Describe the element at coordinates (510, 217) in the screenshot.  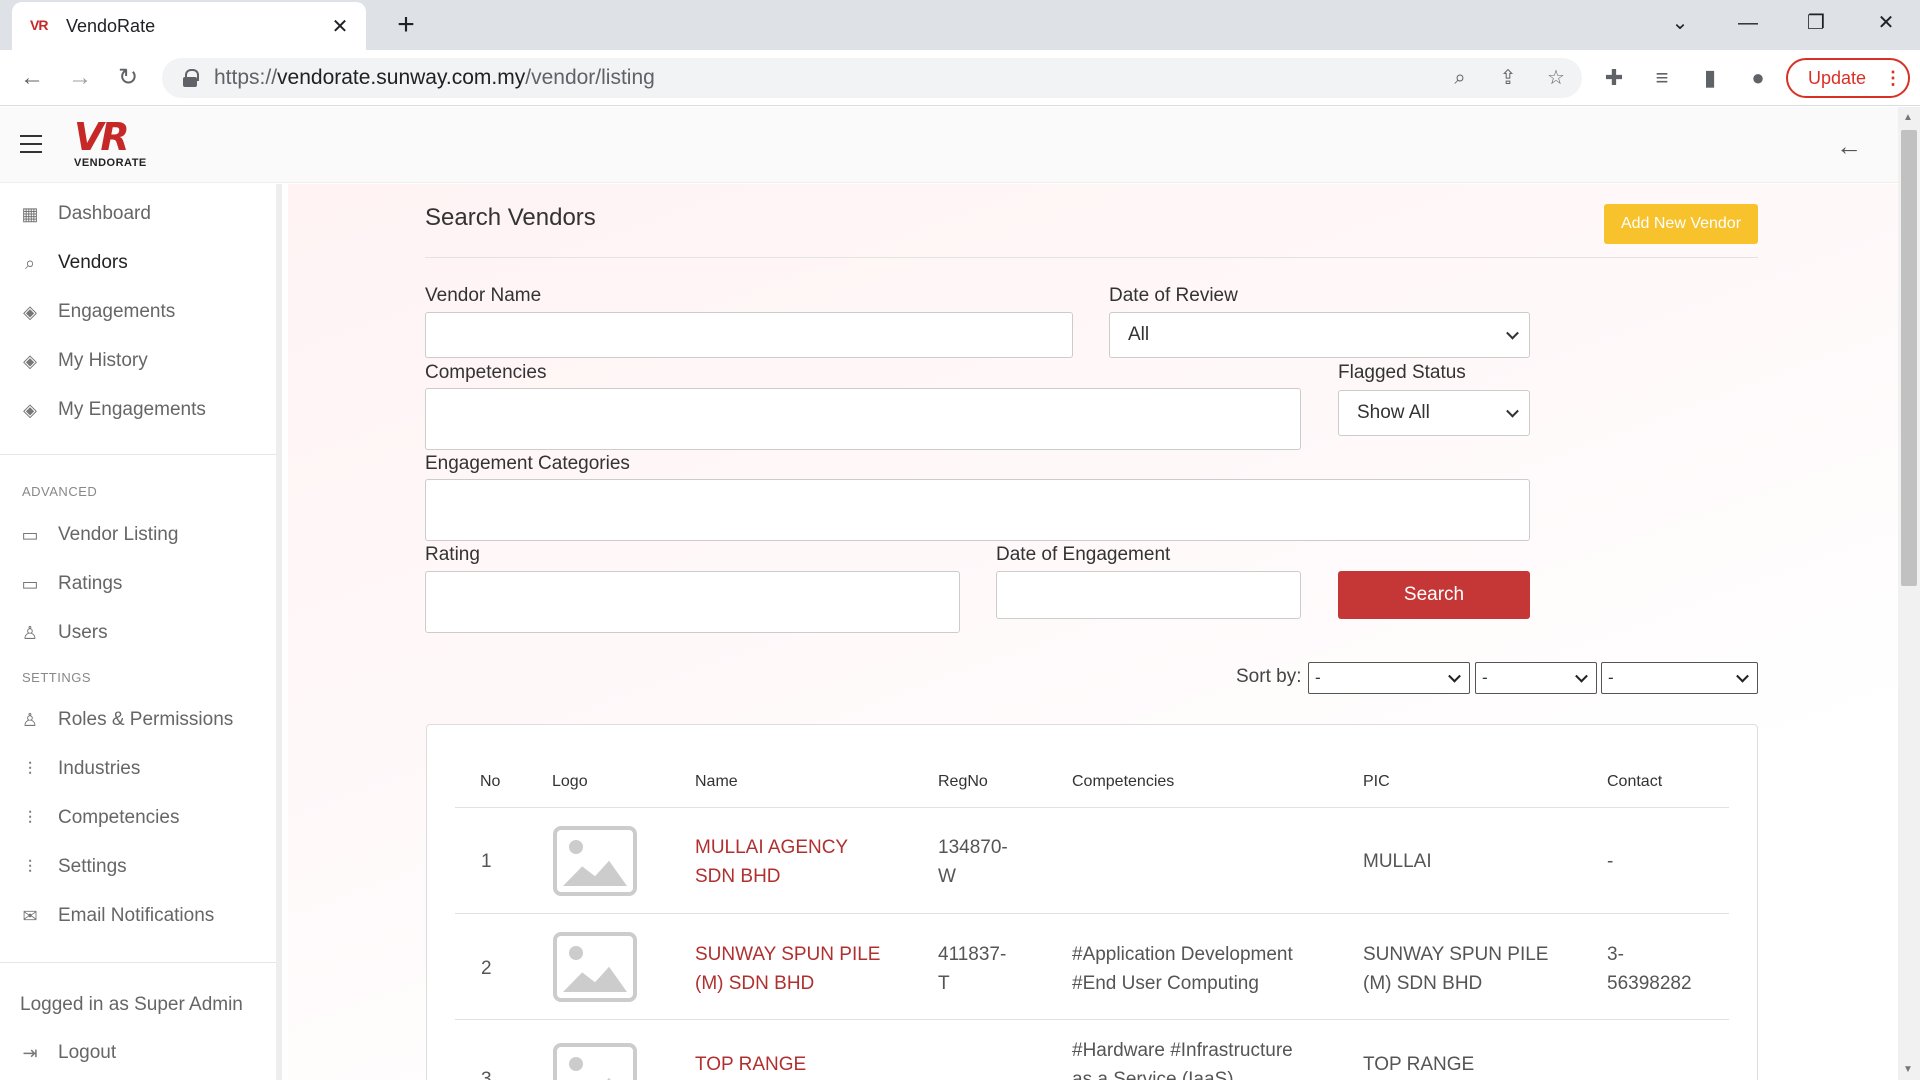
I see `page-title: Search Vendors` at that location.